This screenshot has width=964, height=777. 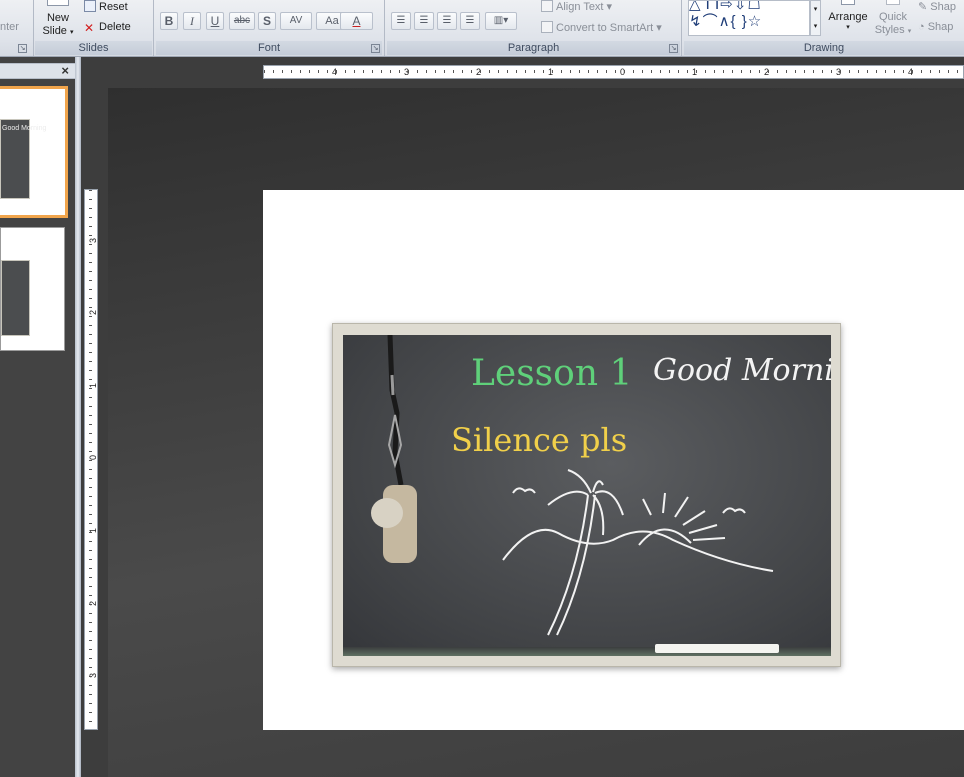 What do you see at coordinates (356, 21) in the screenshot?
I see `font-color-button: A` at bounding box center [356, 21].